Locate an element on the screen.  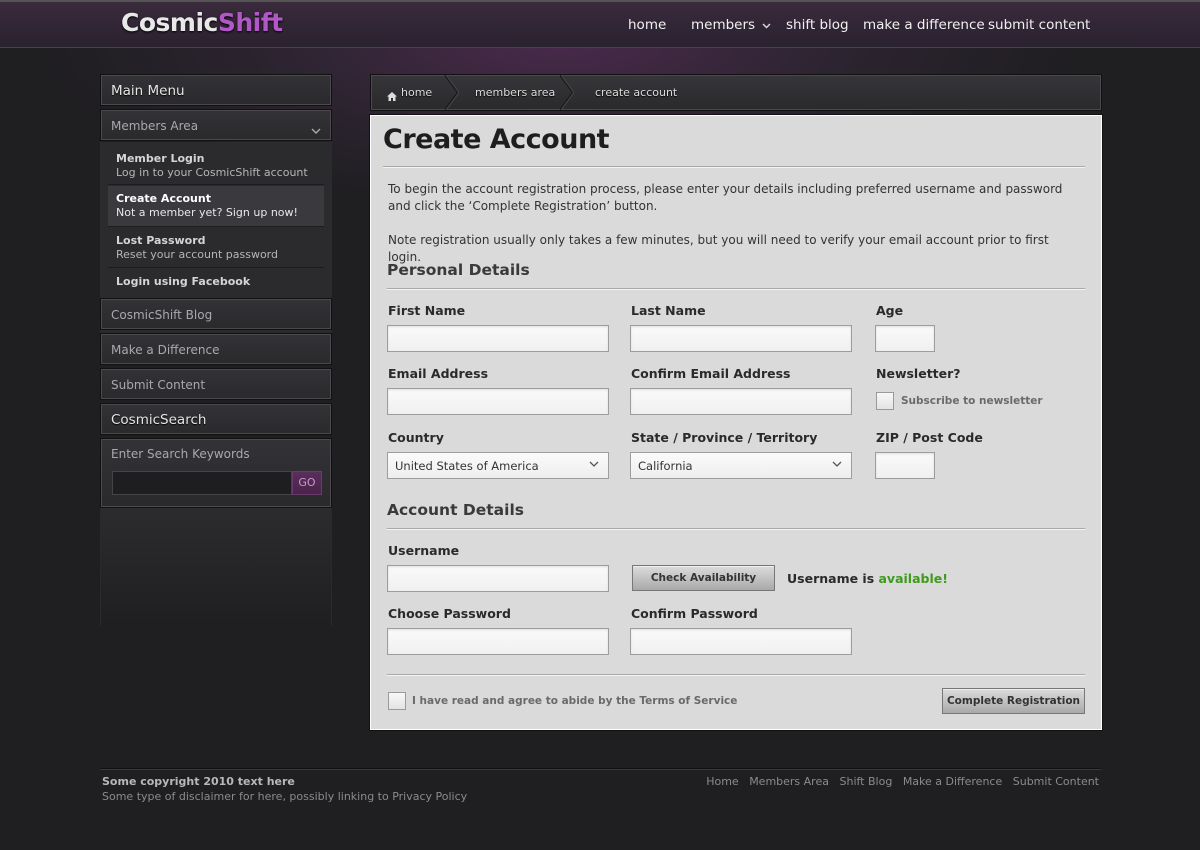
nav-members: members is located at coordinates (731, 25).